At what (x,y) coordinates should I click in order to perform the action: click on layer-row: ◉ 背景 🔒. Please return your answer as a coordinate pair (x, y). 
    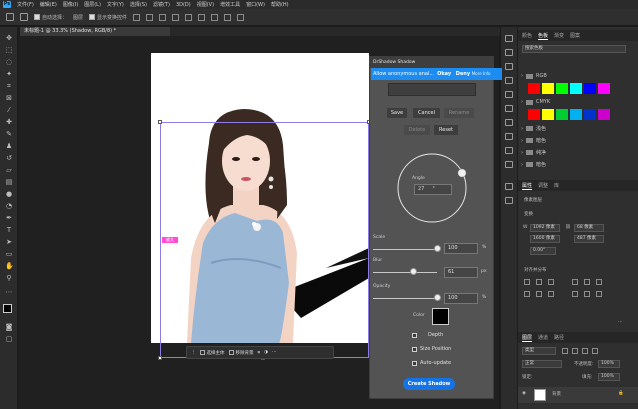
    Looking at the image, I should click on (578, 395).